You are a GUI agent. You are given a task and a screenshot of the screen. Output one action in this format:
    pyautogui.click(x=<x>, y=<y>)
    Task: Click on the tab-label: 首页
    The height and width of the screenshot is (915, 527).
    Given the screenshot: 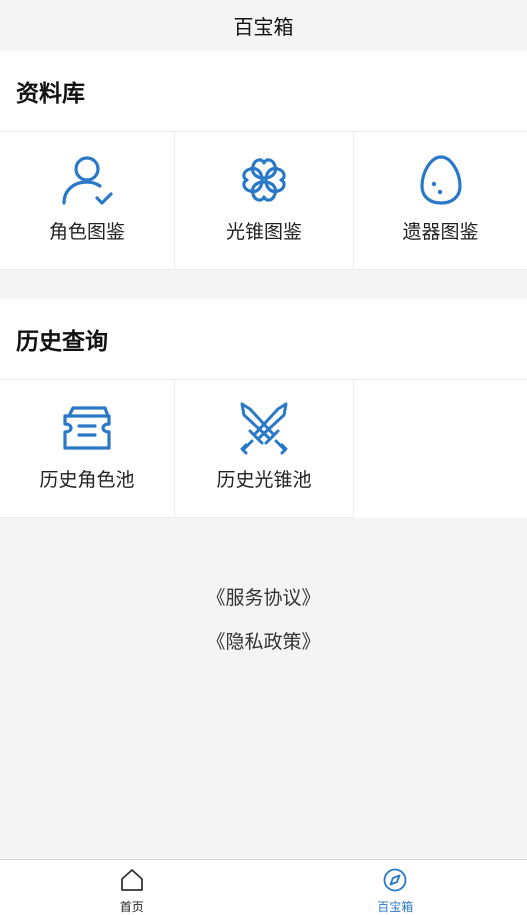 What is the action you would take?
    pyautogui.click(x=131, y=907)
    